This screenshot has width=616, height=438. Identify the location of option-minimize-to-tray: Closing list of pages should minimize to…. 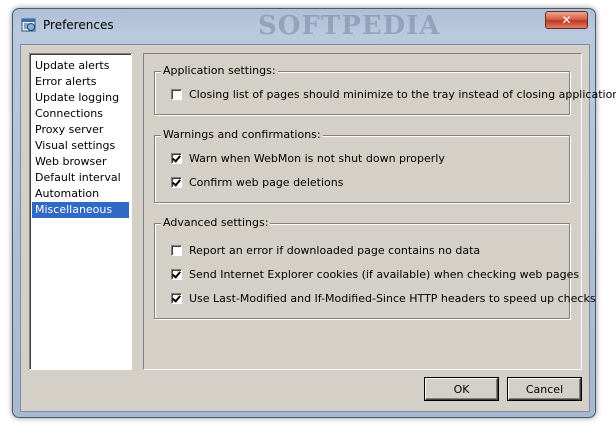
(393, 94).